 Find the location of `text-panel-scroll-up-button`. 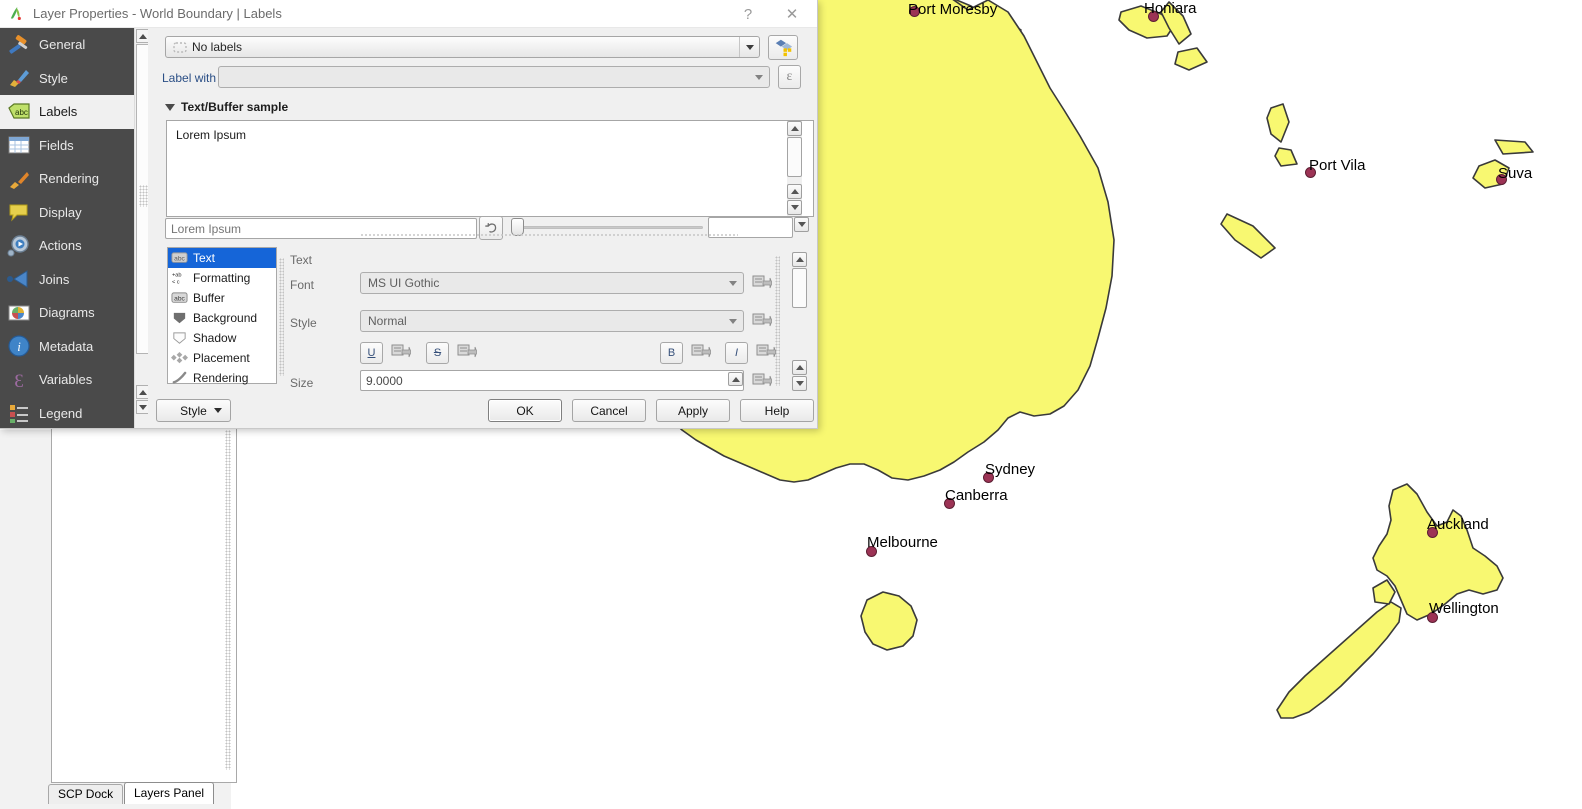

text-panel-scroll-up-button is located at coordinates (799, 259).